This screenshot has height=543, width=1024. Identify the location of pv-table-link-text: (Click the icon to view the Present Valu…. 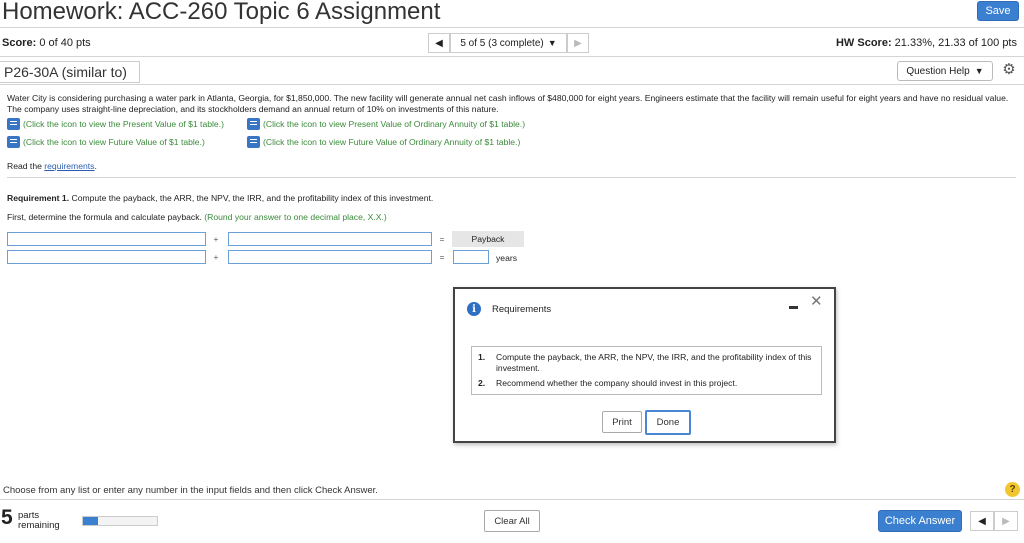
(123, 123).